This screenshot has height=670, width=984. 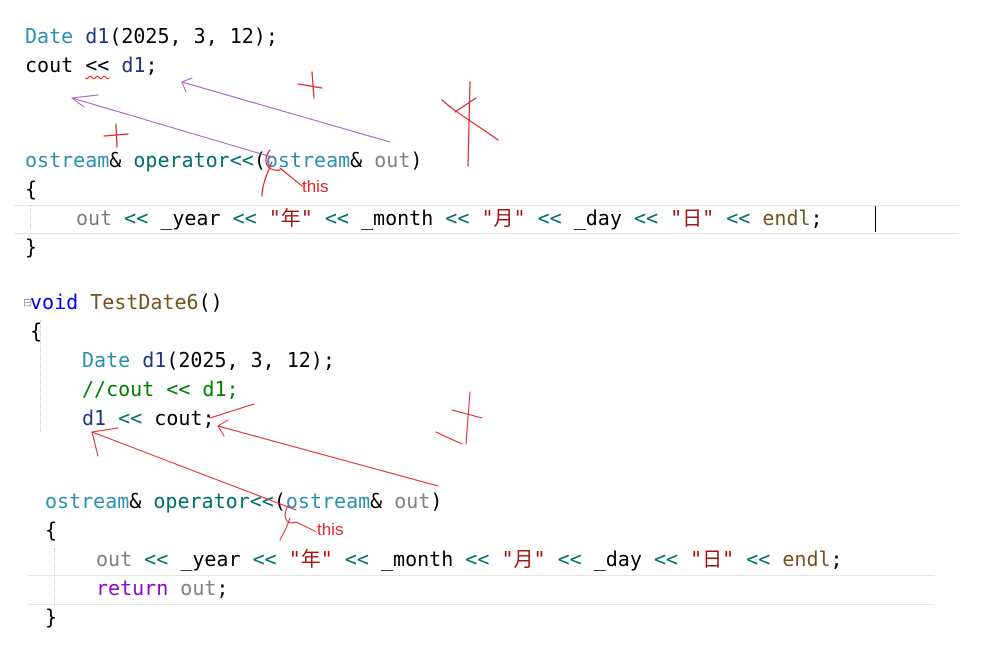 I want to click on stroke-mark, so click(x=232, y=411).